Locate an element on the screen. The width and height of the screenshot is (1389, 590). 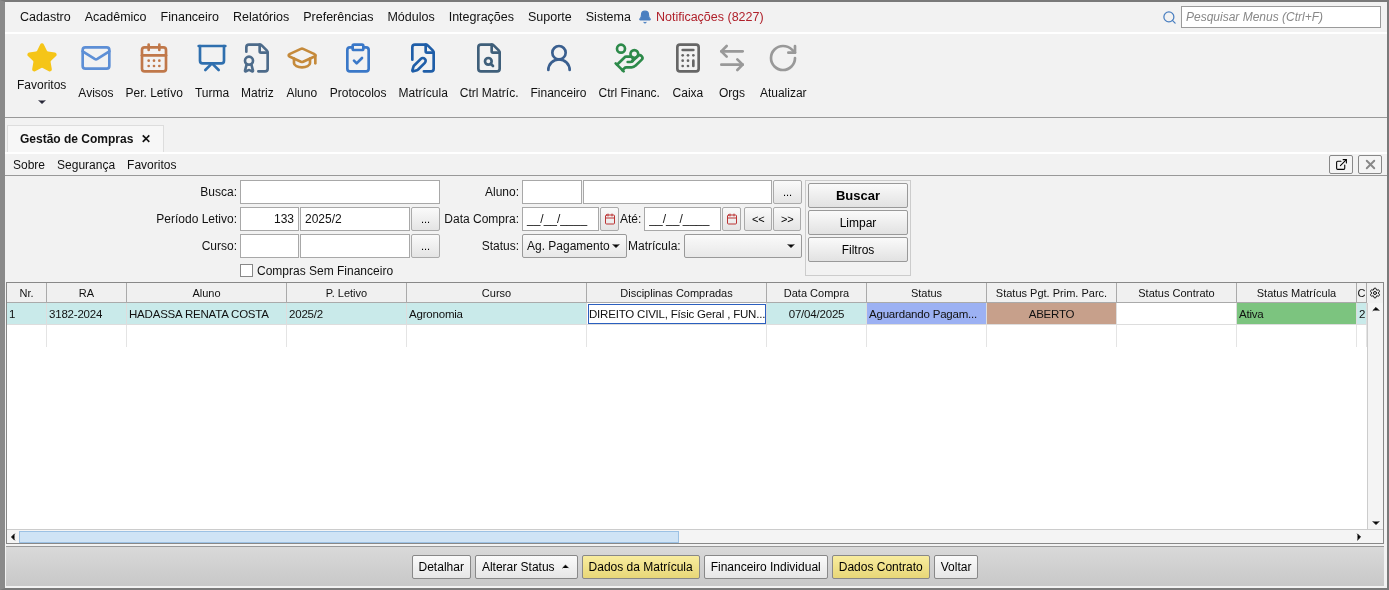
column-header: Curso is located at coordinates (497, 293).